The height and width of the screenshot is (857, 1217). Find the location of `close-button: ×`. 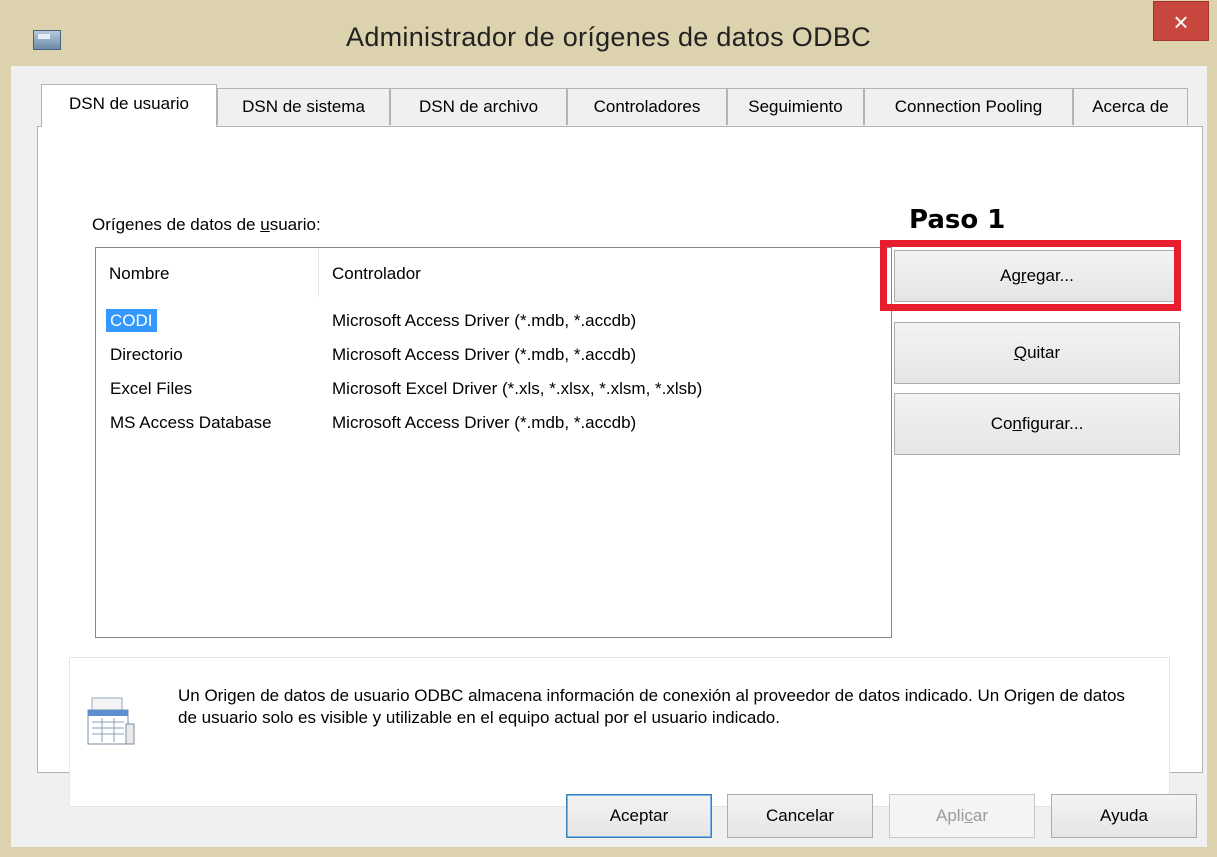

close-button: × is located at coordinates (1181, 21).